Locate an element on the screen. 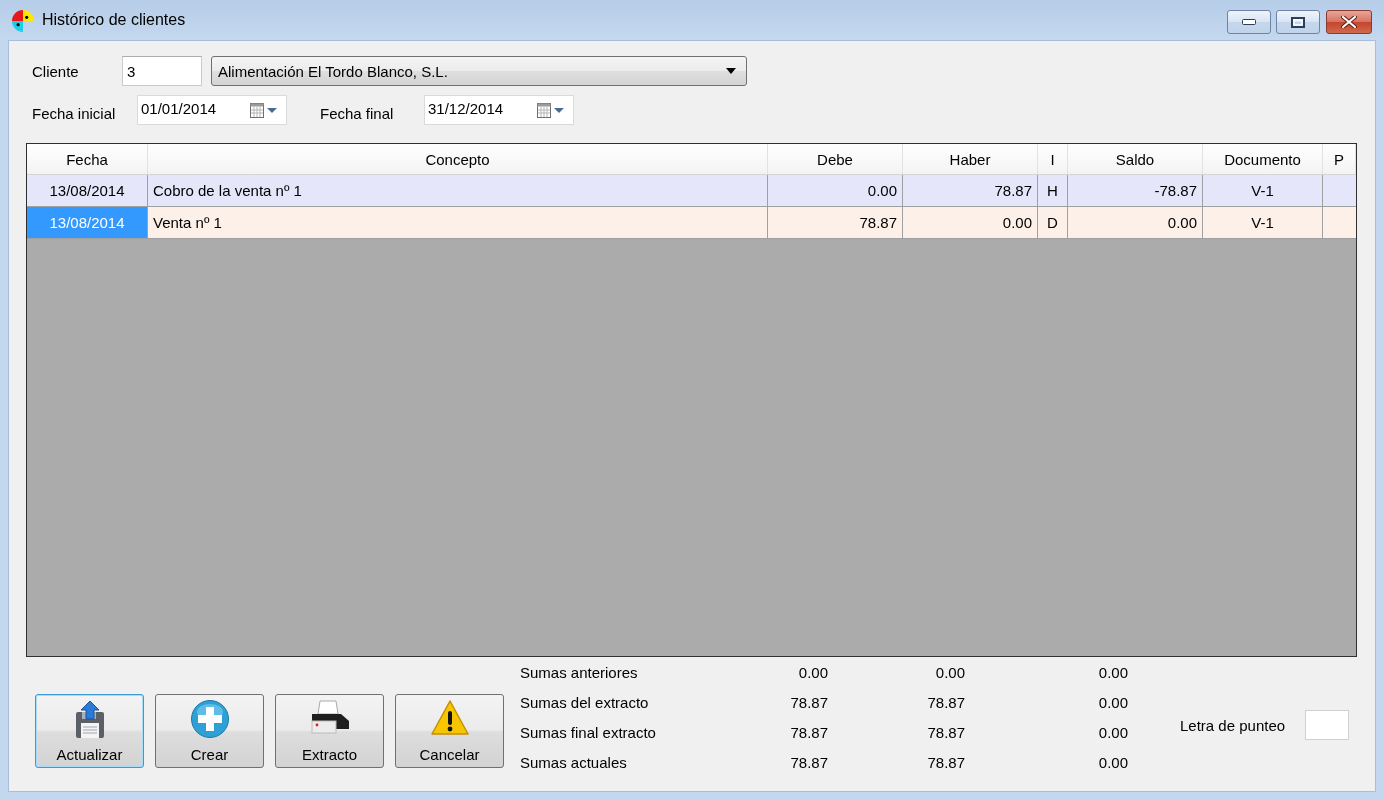  start-date-field: 01/01/2014 is located at coordinates (212, 110).